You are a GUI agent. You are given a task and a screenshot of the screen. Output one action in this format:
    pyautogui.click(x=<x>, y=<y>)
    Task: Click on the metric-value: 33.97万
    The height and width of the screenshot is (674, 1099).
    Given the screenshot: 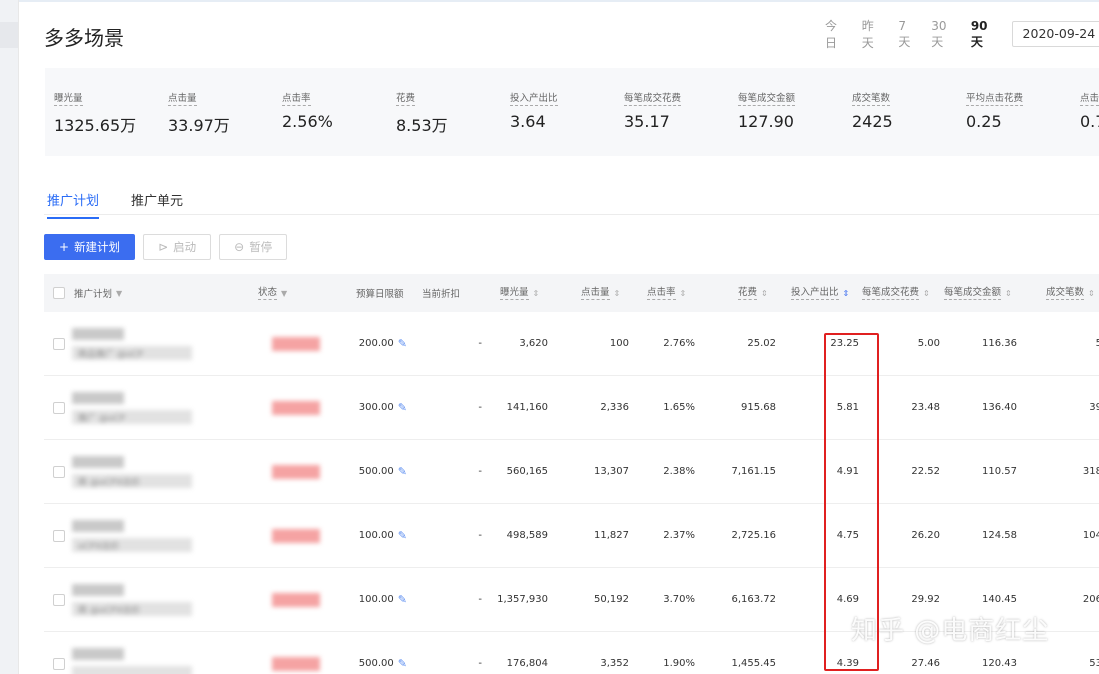 What is the action you would take?
    pyautogui.click(x=199, y=125)
    